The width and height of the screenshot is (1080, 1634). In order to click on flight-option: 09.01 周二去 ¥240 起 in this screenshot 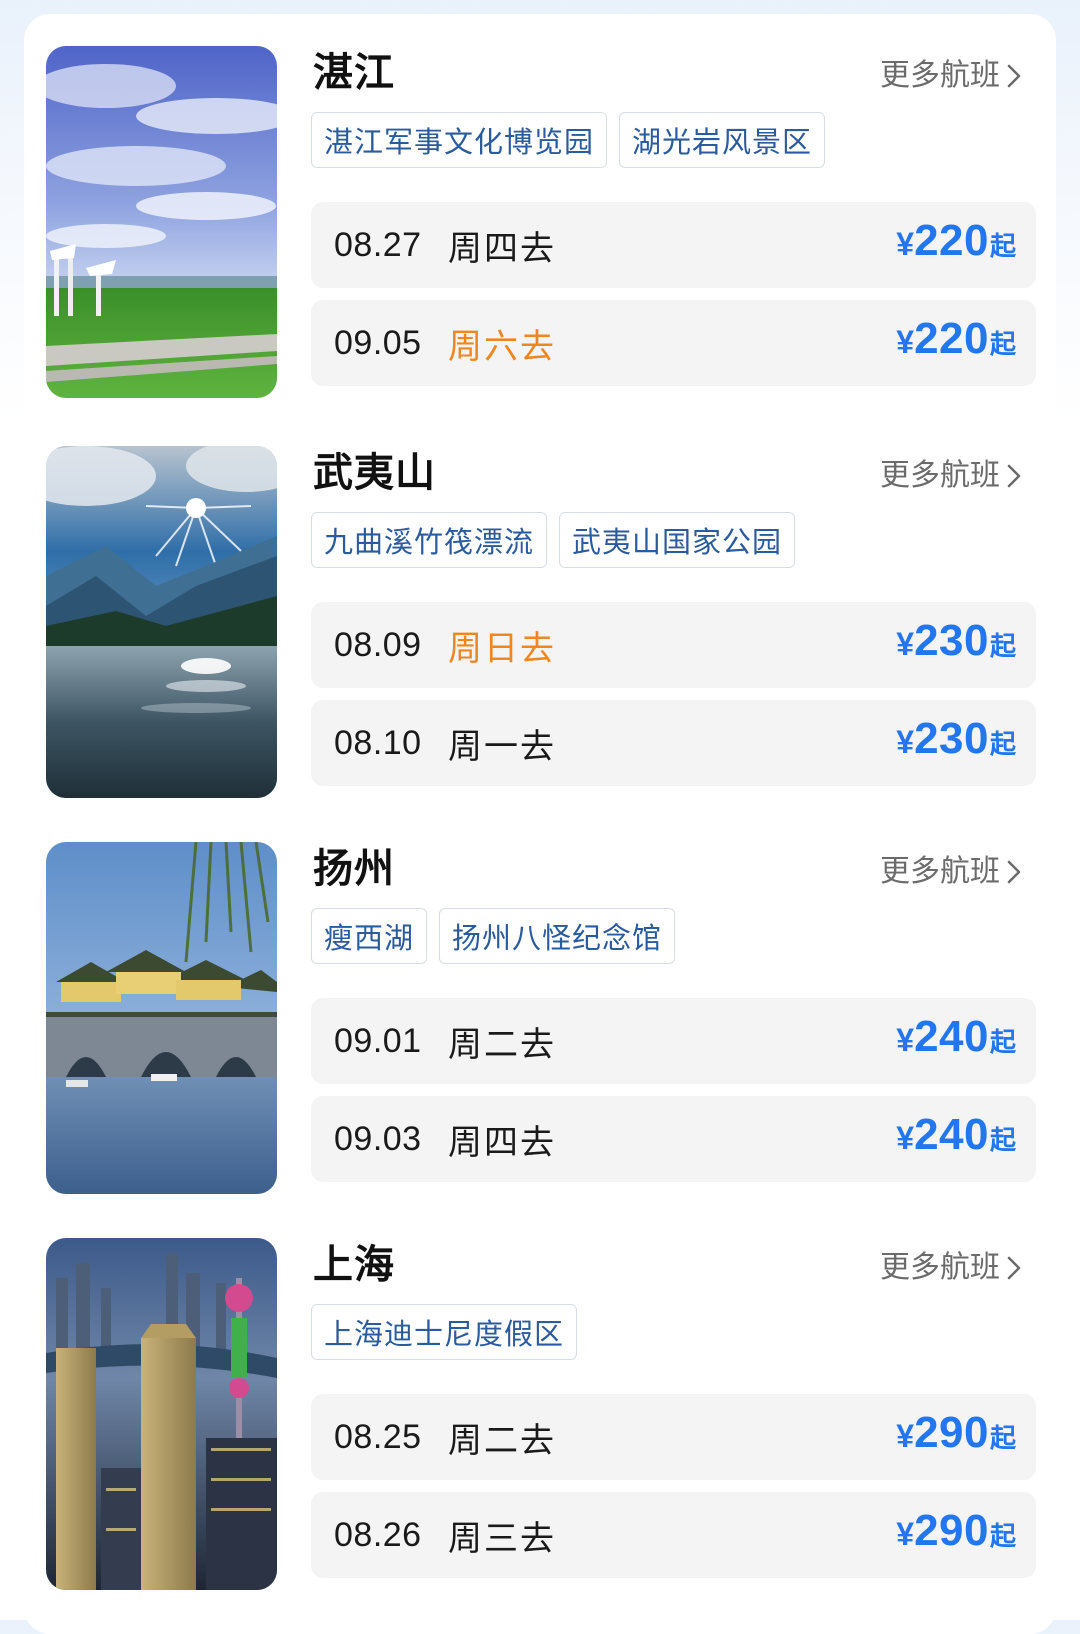, I will do `click(673, 1041)`.